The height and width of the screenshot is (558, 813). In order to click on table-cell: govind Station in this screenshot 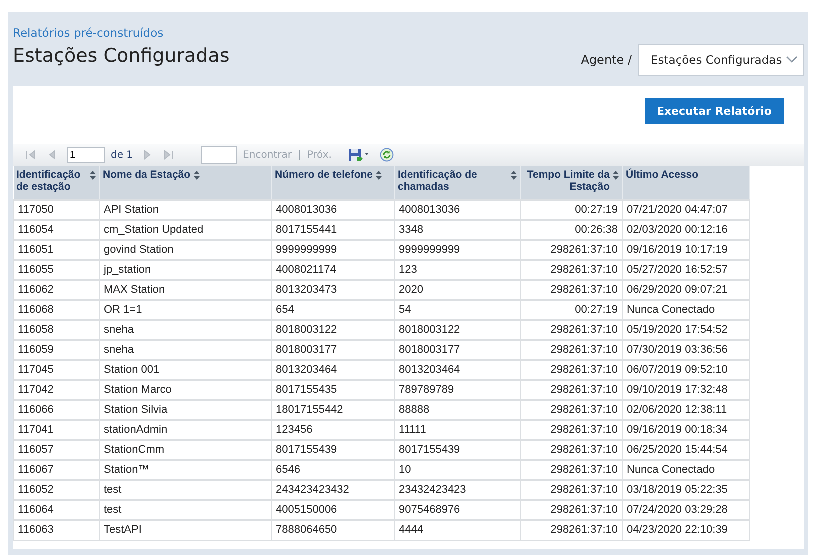, I will do `click(186, 250)`.